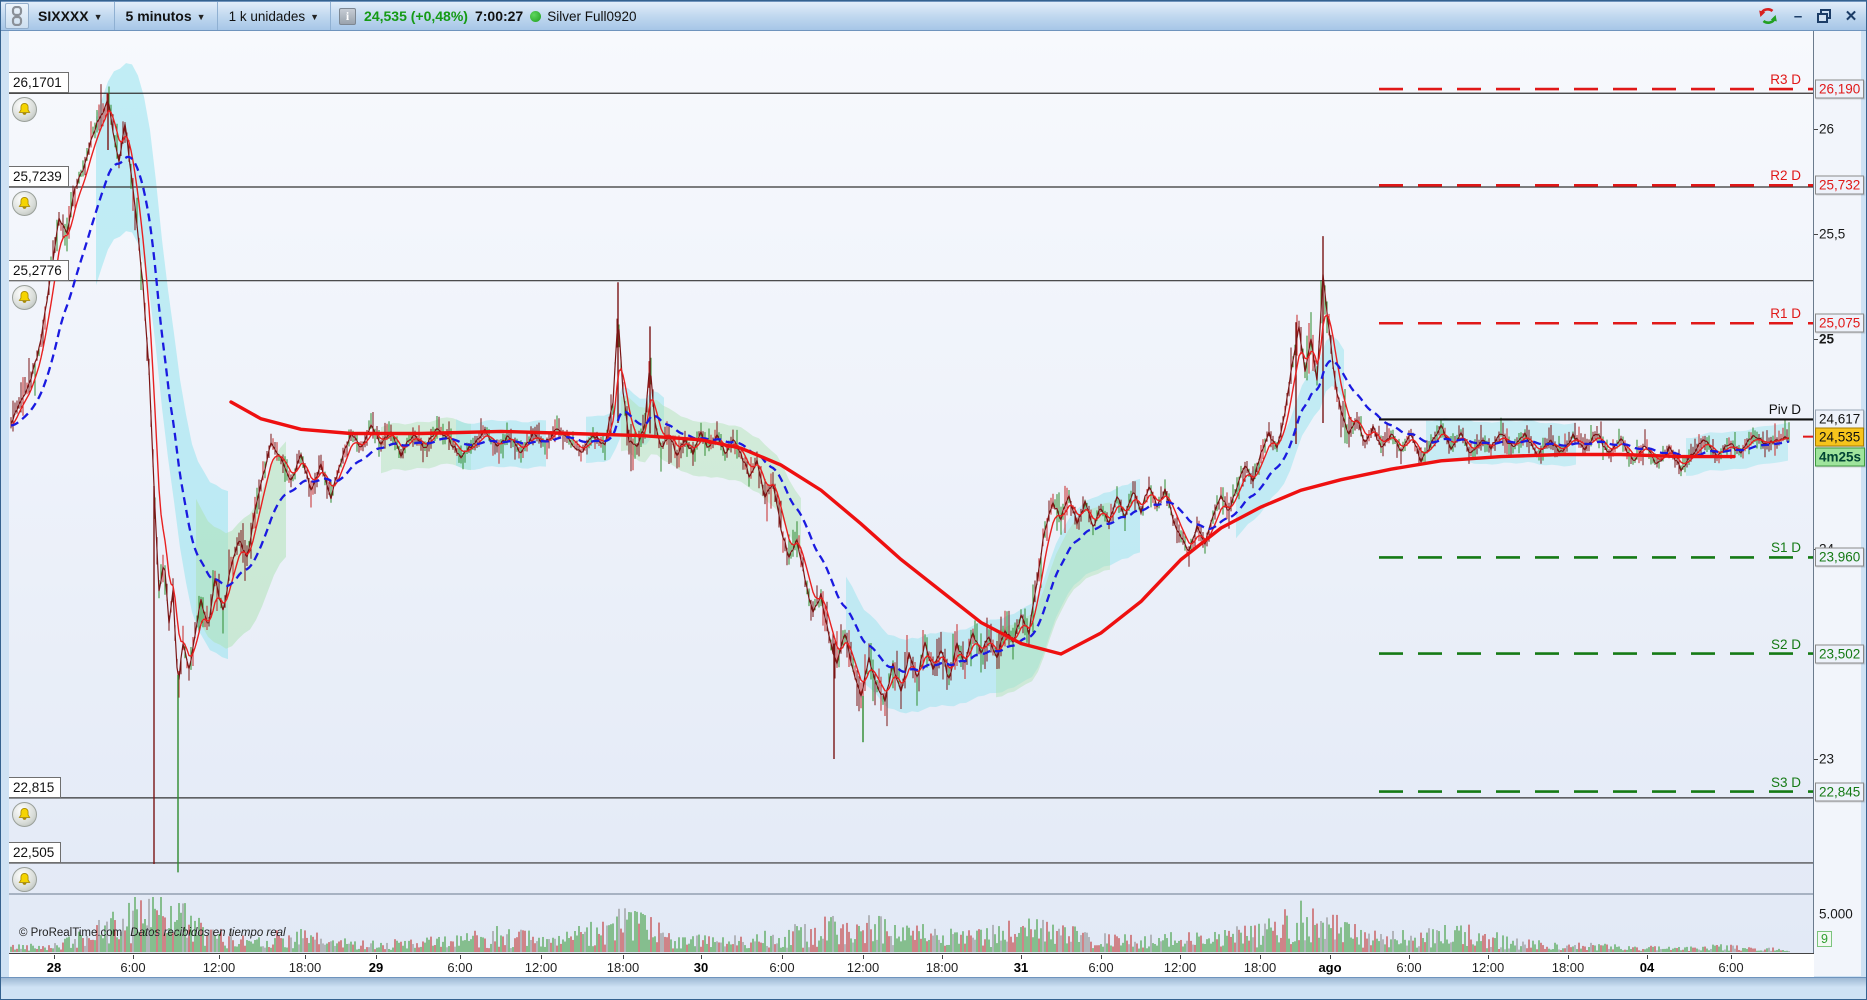  I want to click on timeframe-label: 5 minutos, so click(158, 16).